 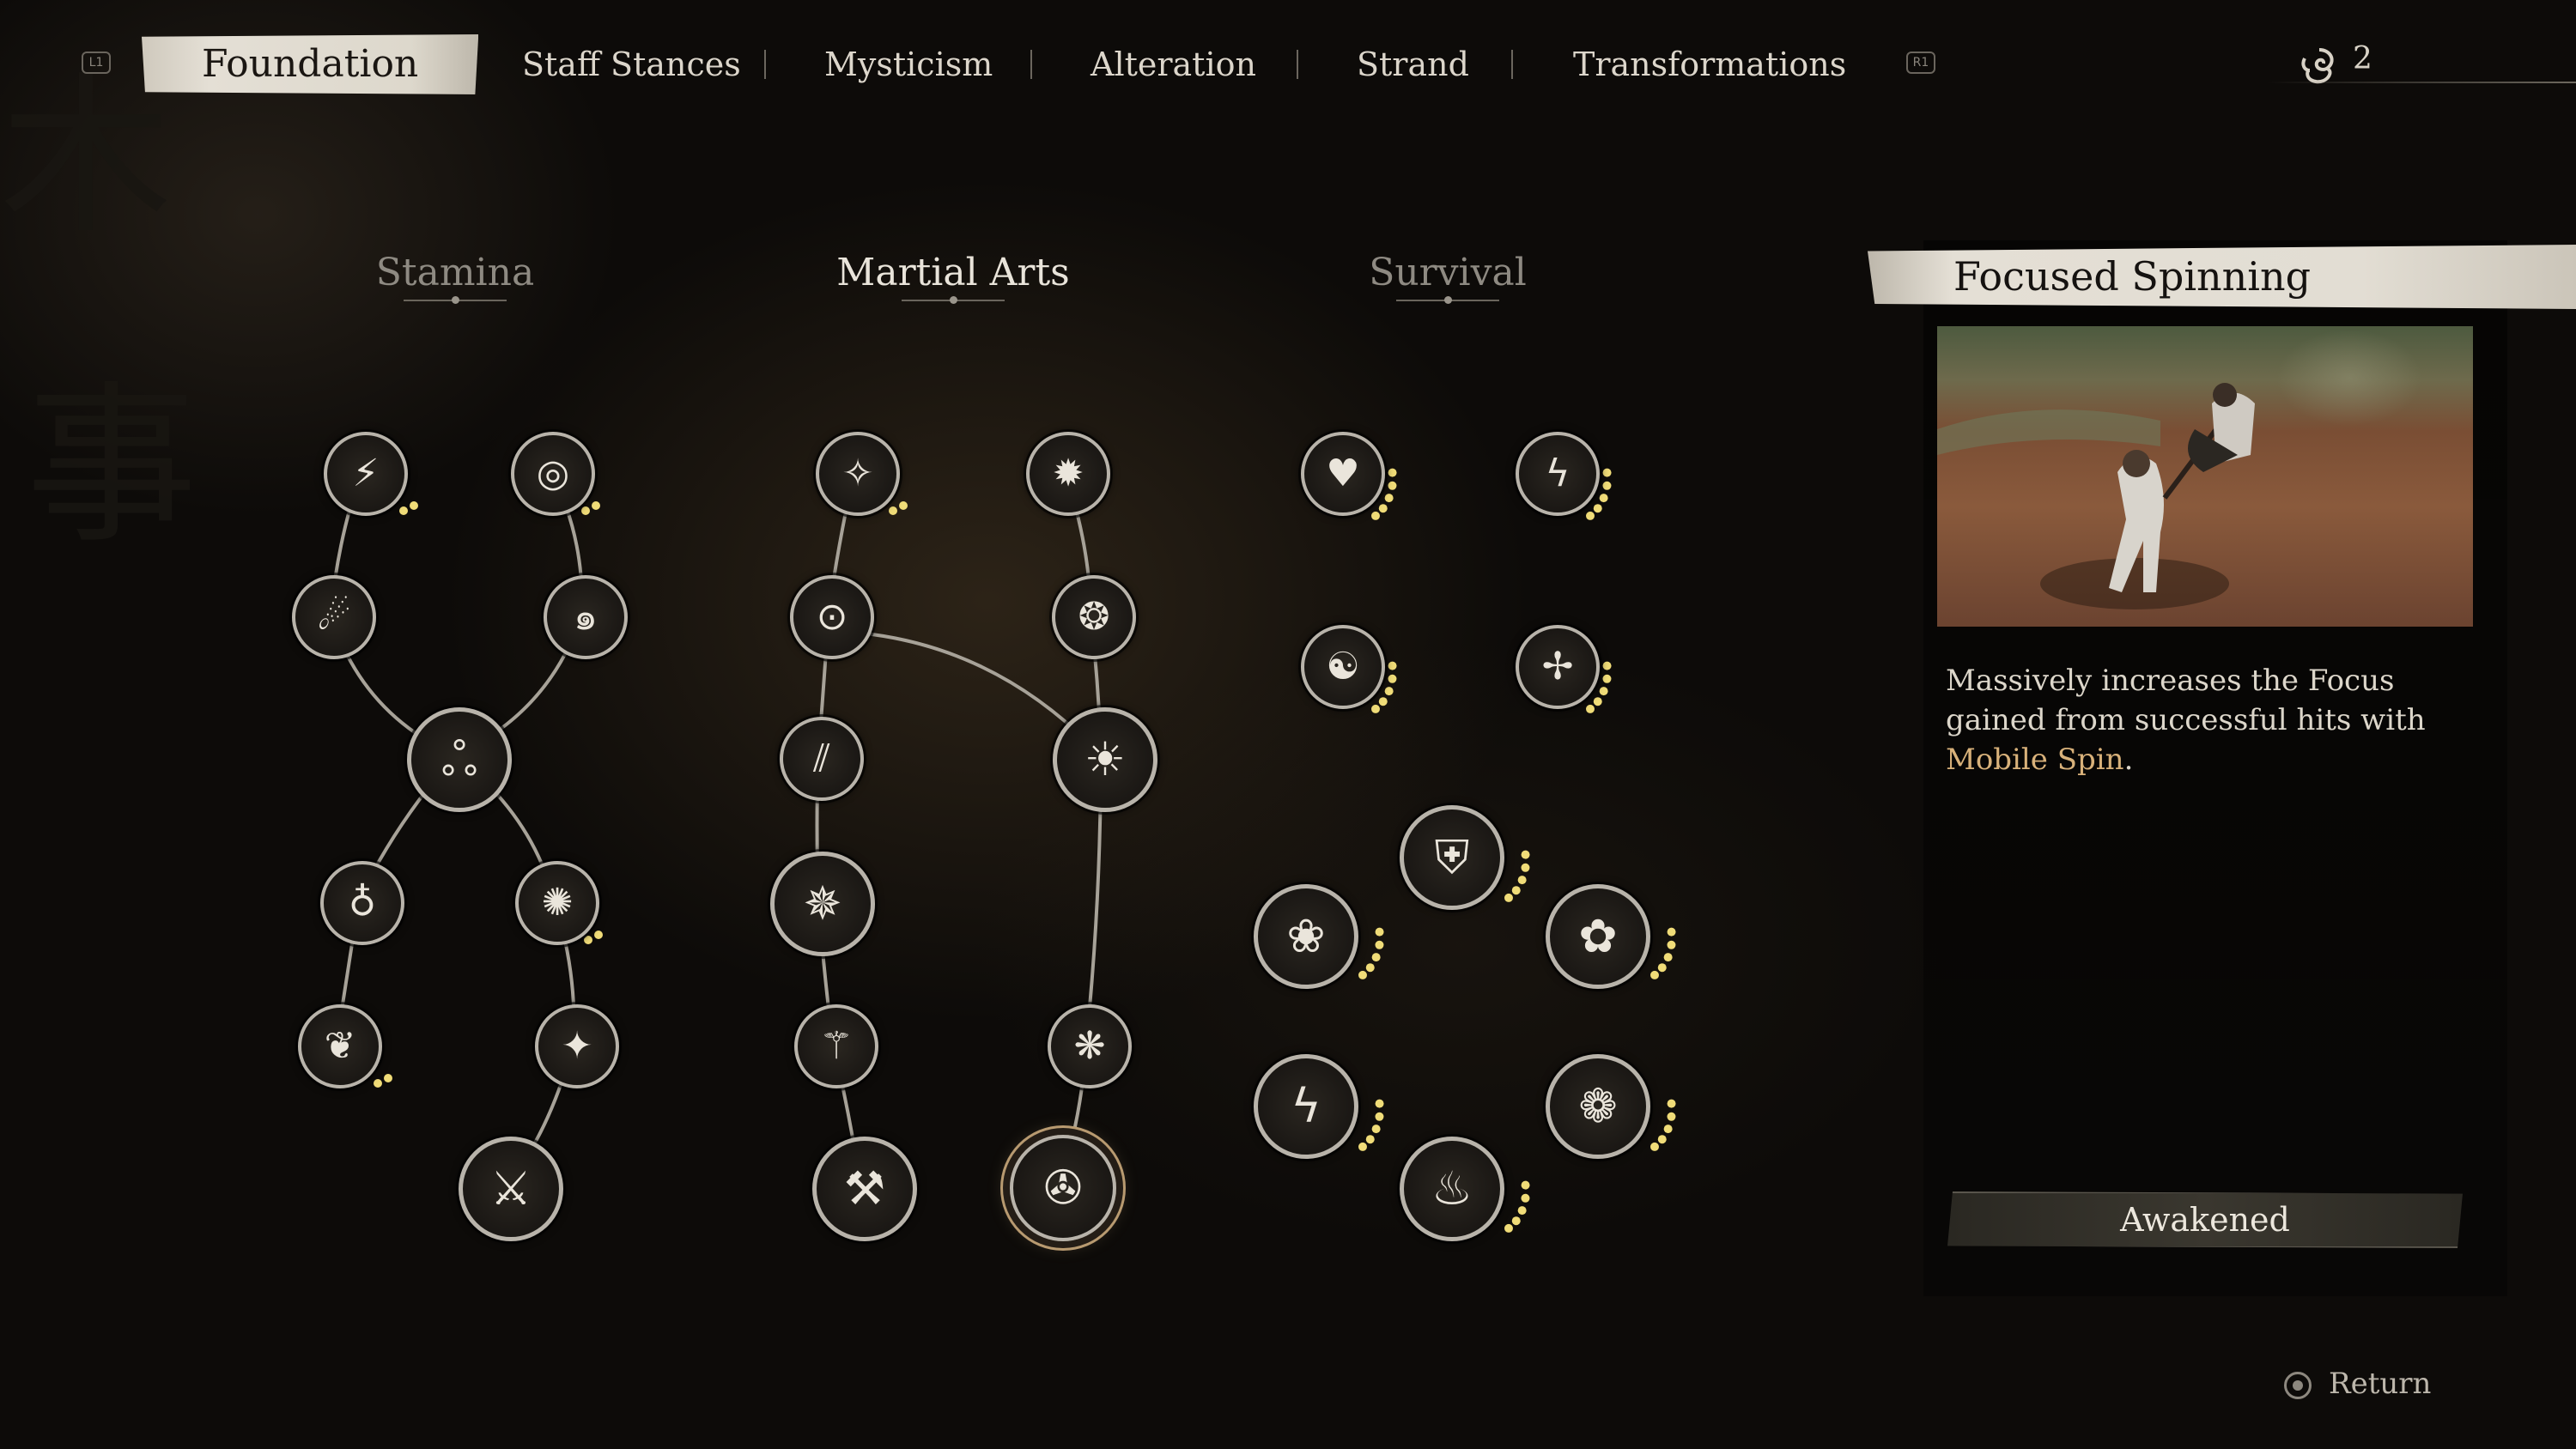 I want to click on martial-arts-skill-node-focused-spinning: ✇, so click(x=1063, y=1188).